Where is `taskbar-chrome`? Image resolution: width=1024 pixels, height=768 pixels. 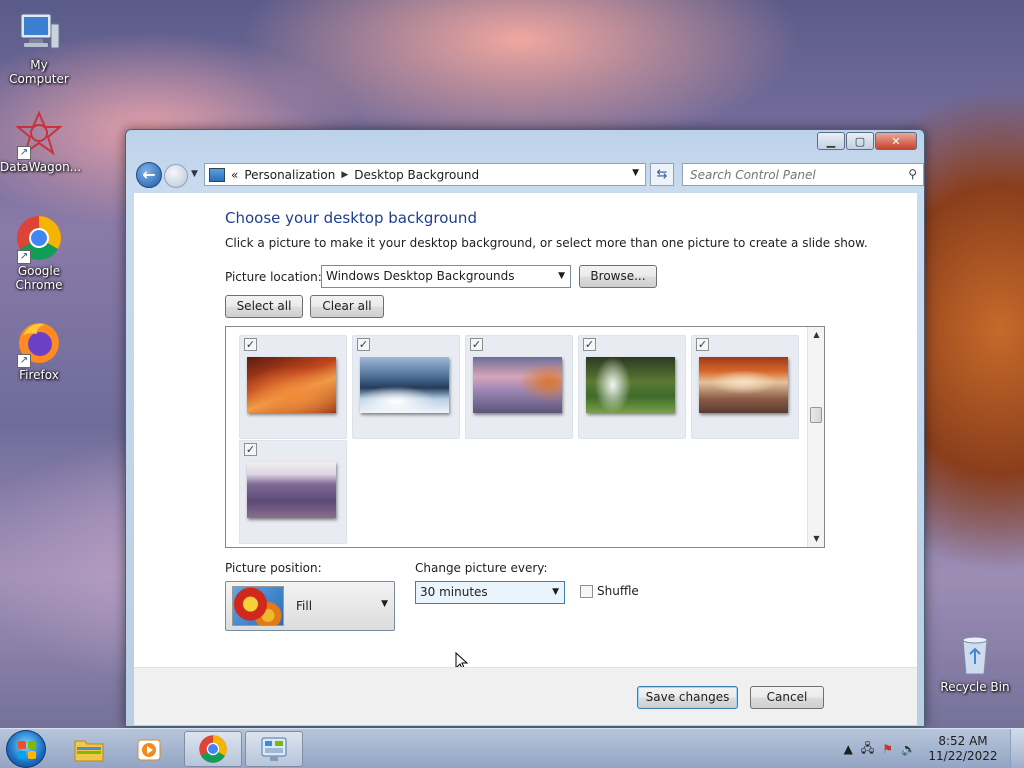
taskbar-chrome is located at coordinates (213, 749).